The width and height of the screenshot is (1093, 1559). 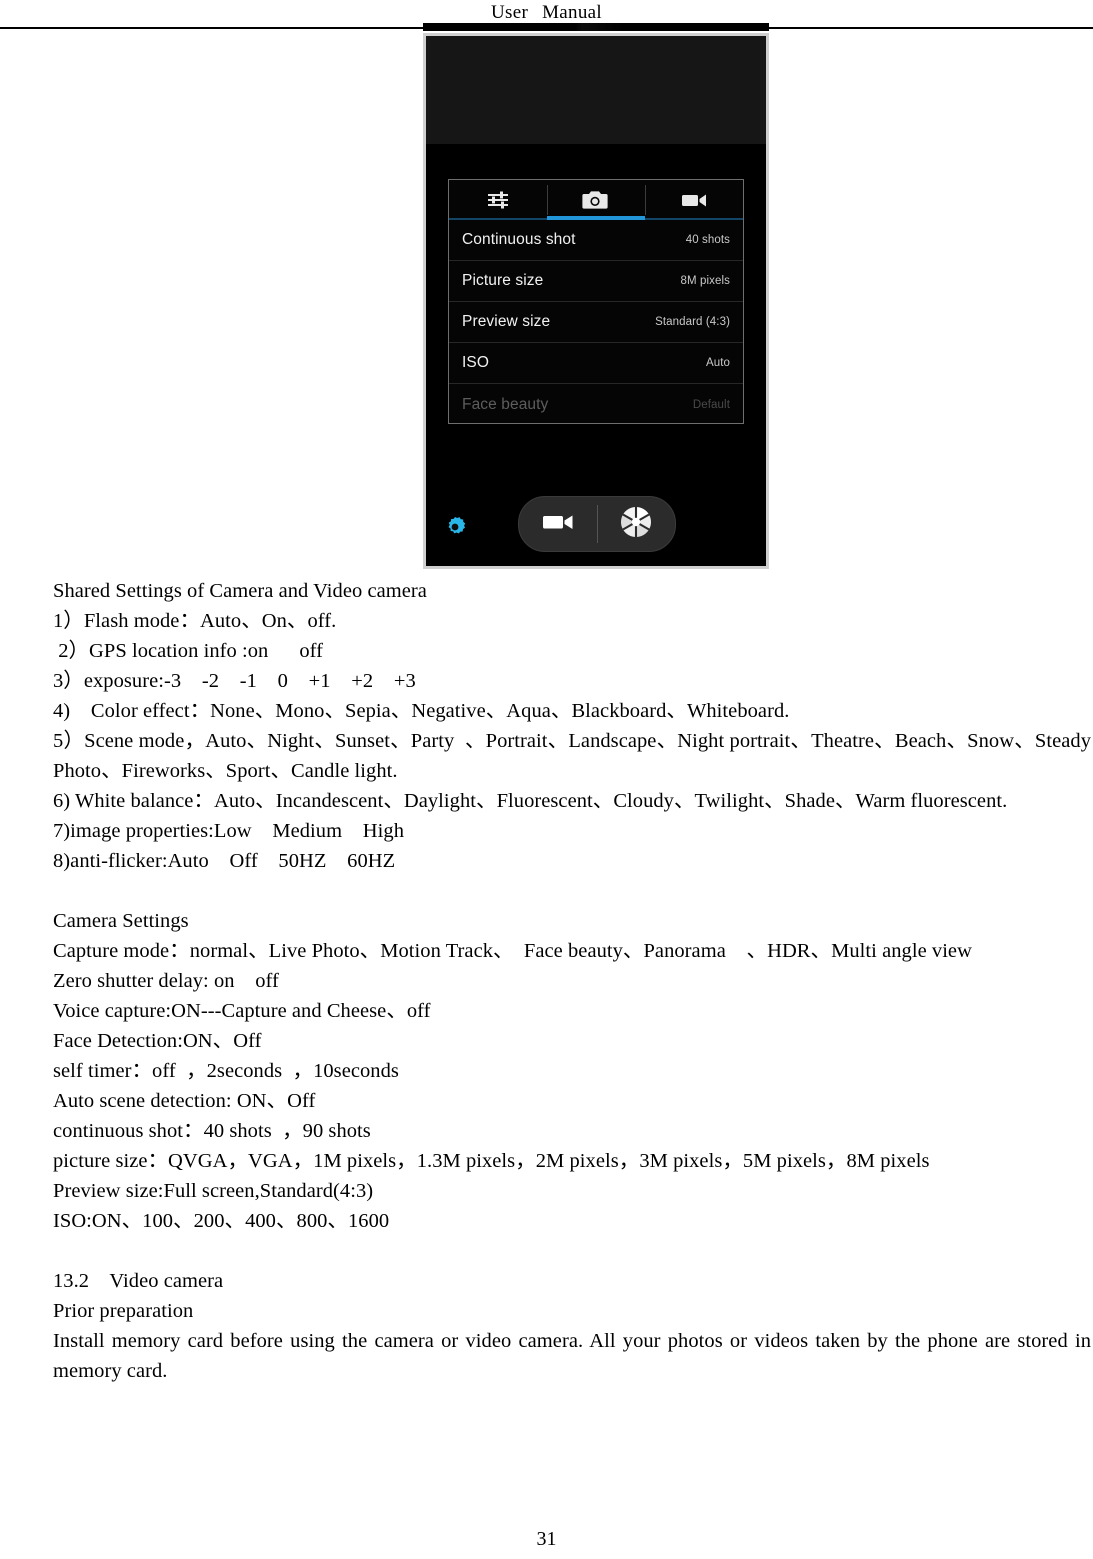 I want to click on setting-value: 40 shots, so click(x=707, y=240).